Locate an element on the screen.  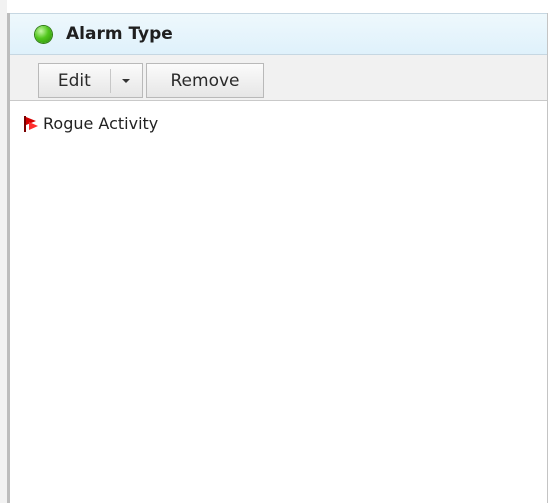
toolbar: Edit Remove is located at coordinates (278, 78).